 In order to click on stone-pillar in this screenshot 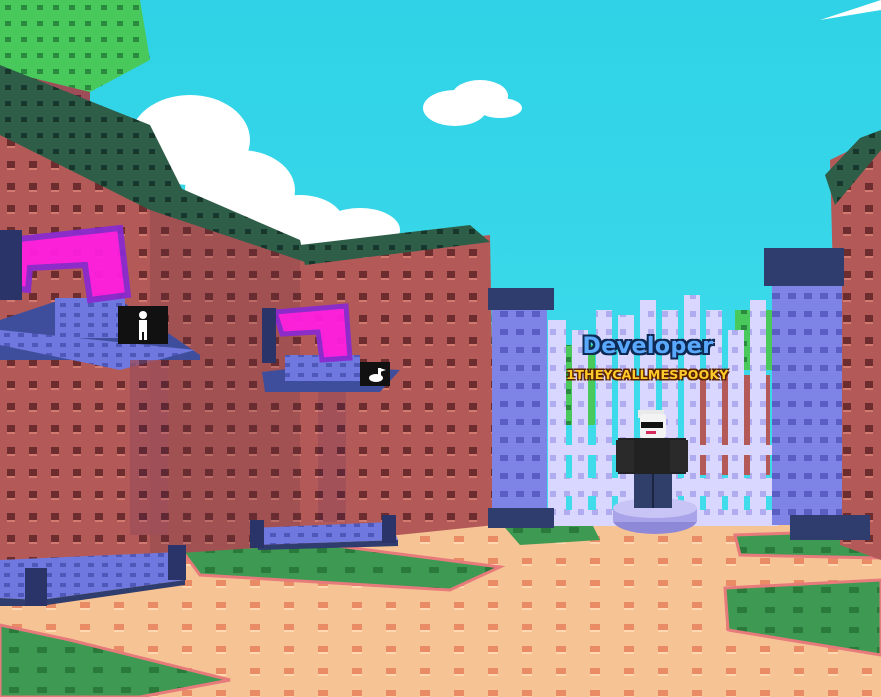, I will do `click(521, 408)`.